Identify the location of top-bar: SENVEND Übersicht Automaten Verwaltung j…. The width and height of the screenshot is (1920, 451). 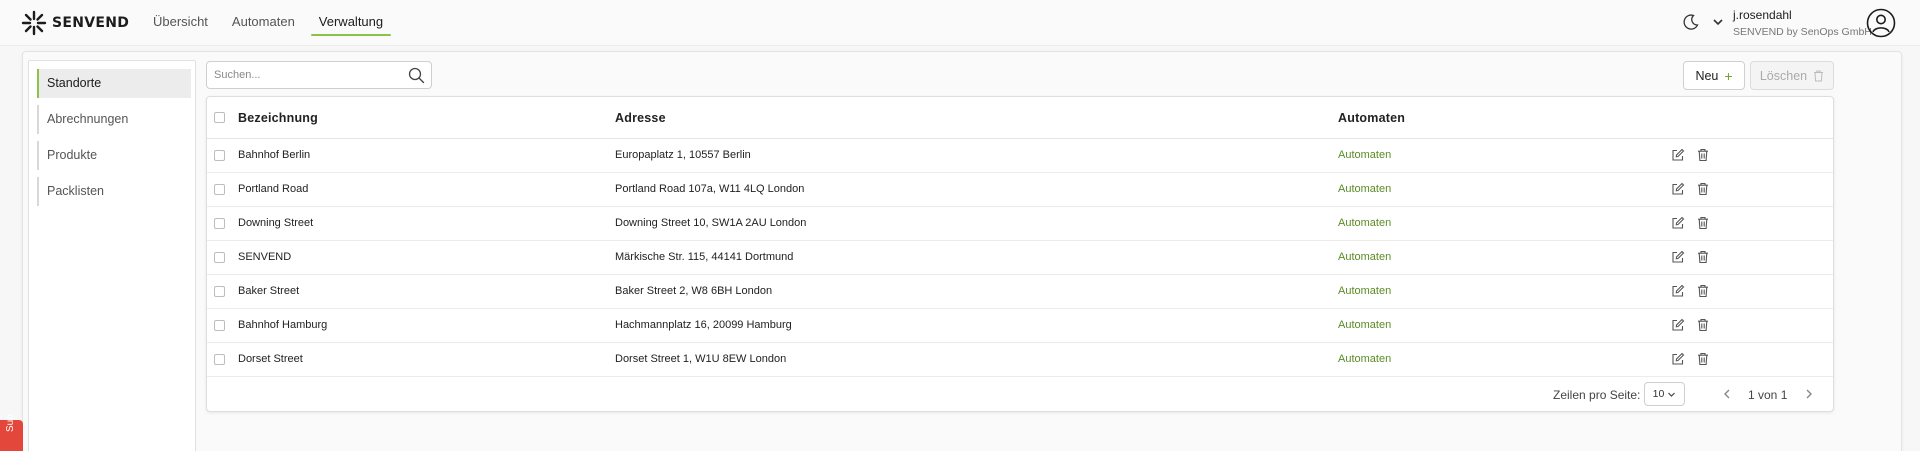
(960, 23).